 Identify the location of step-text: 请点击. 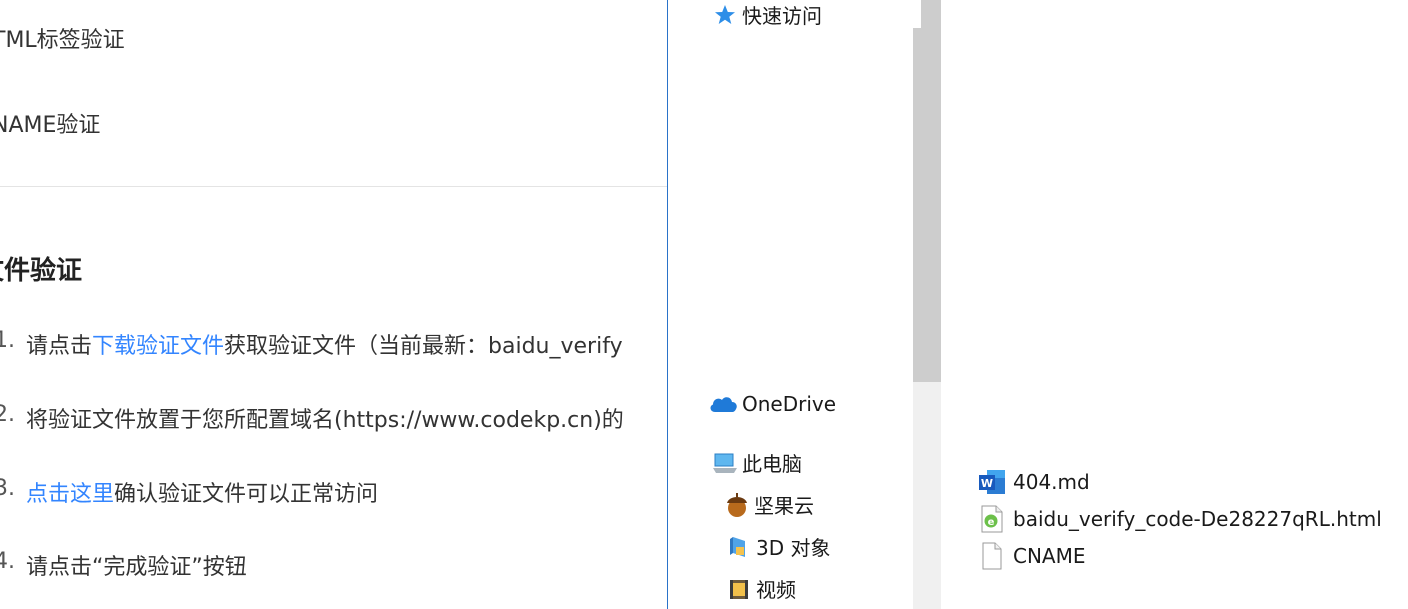
(59, 346).